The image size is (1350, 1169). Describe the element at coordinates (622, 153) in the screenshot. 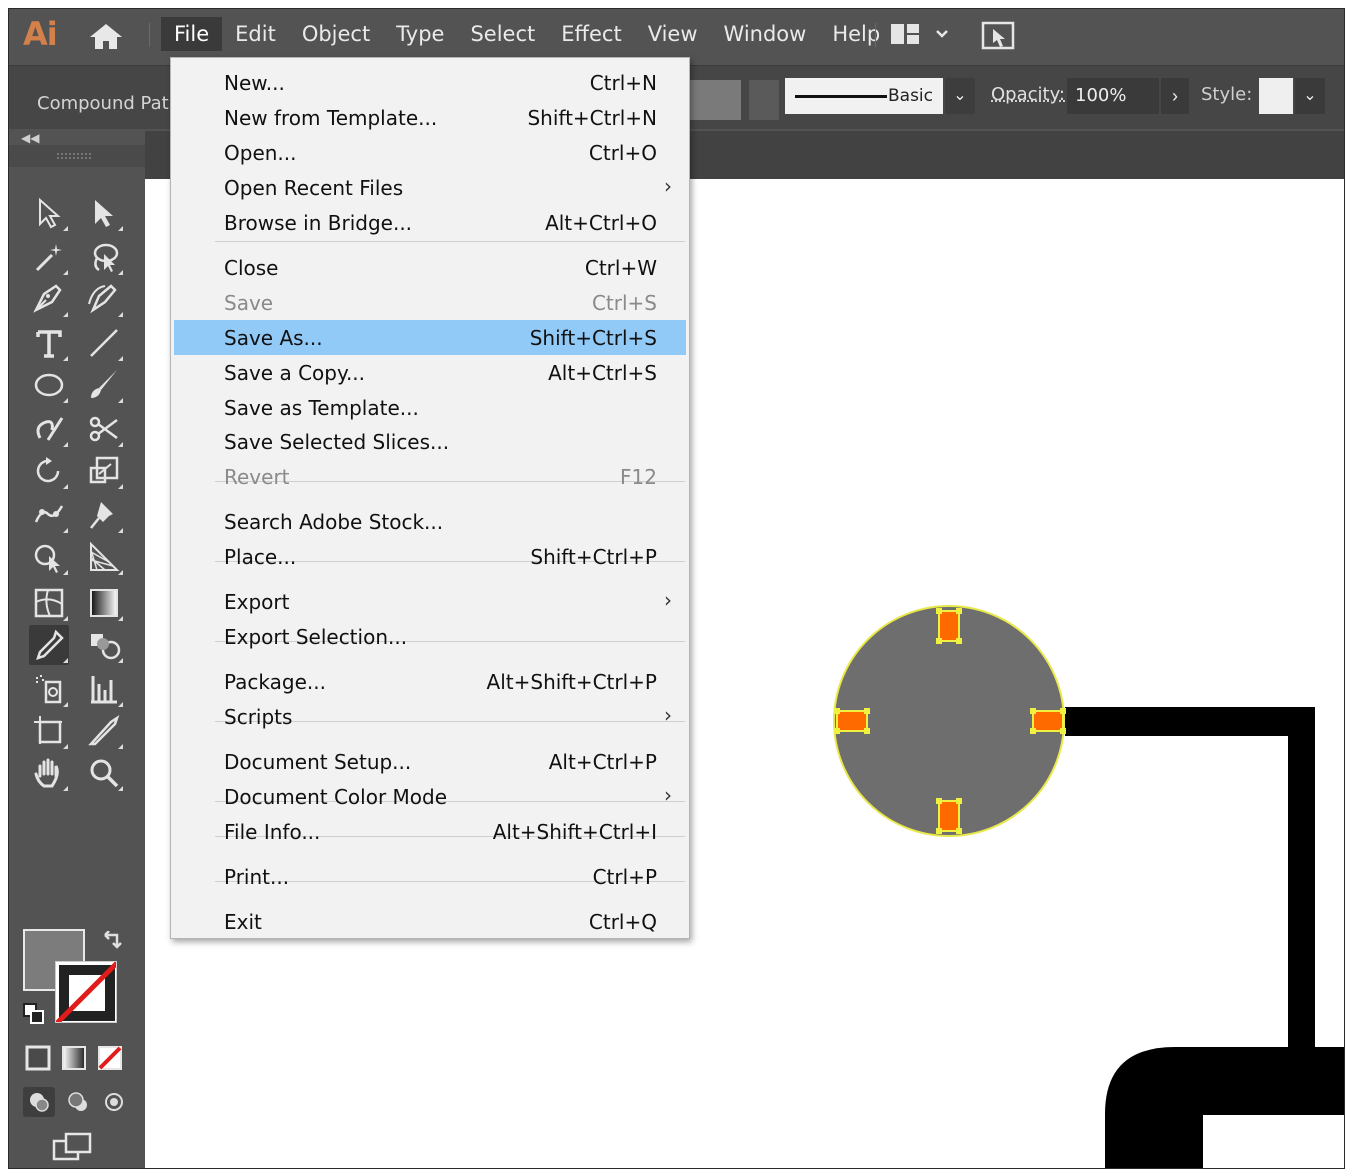

I see `menu-item-shortcut: Ctrl+O` at that location.